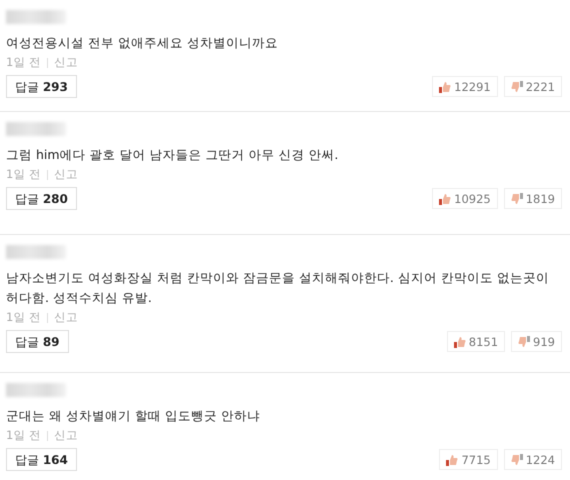  Describe the element at coordinates (133, 416) in the screenshot. I see `comment-text: 군대는 왜 성차별얘기 할때 입도뺑긋 안하냐` at that location.